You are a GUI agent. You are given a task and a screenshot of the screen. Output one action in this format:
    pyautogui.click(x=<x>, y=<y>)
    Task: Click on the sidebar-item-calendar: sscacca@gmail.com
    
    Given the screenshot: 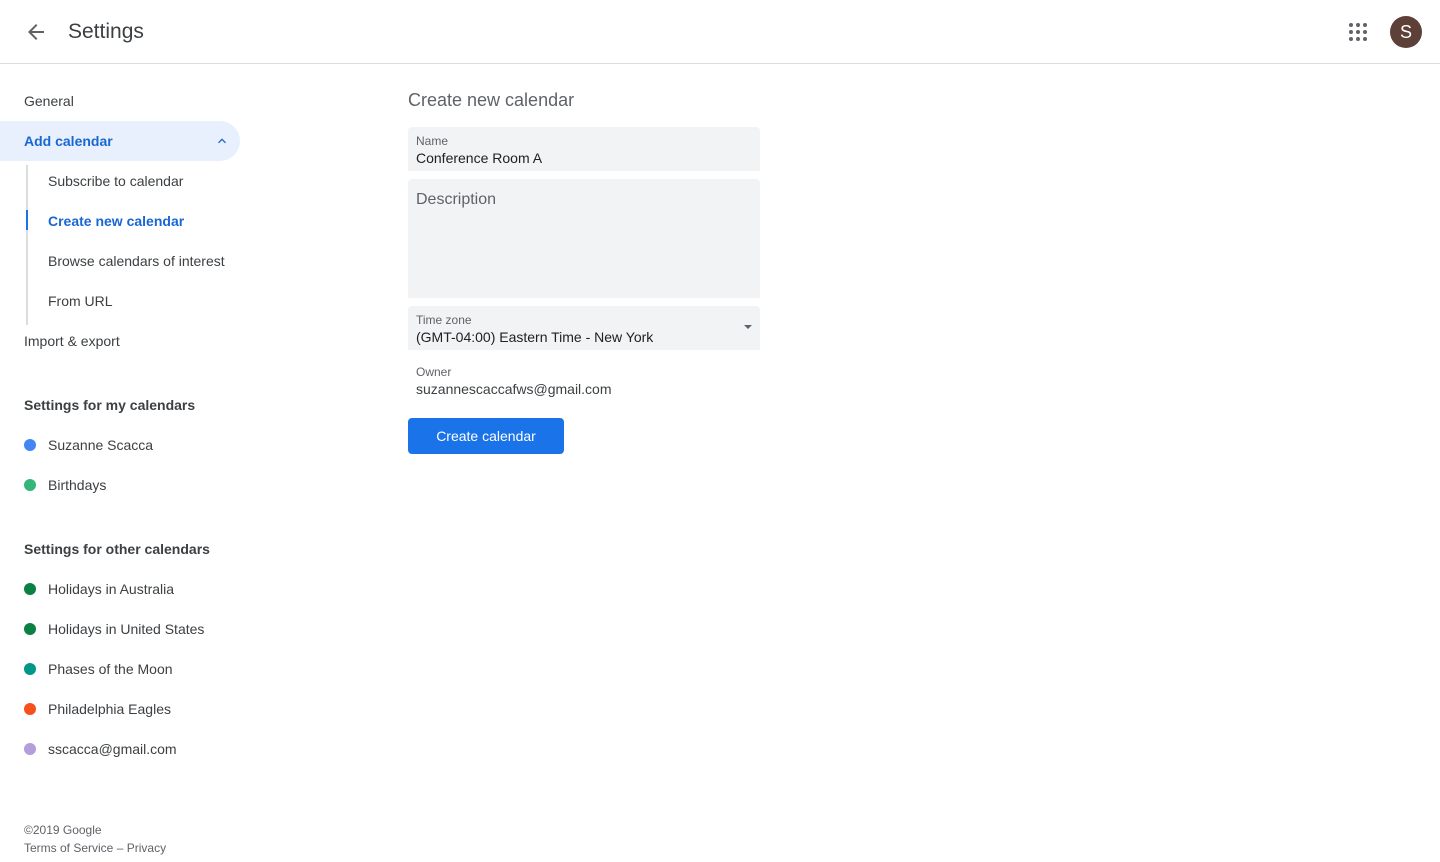 What is the action you would take?
    pyautogui.click(x=120, y=749)
    